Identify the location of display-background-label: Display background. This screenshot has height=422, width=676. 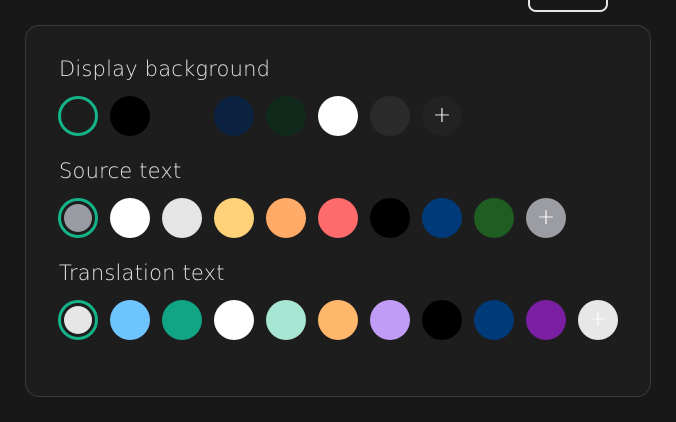
(165, 69).